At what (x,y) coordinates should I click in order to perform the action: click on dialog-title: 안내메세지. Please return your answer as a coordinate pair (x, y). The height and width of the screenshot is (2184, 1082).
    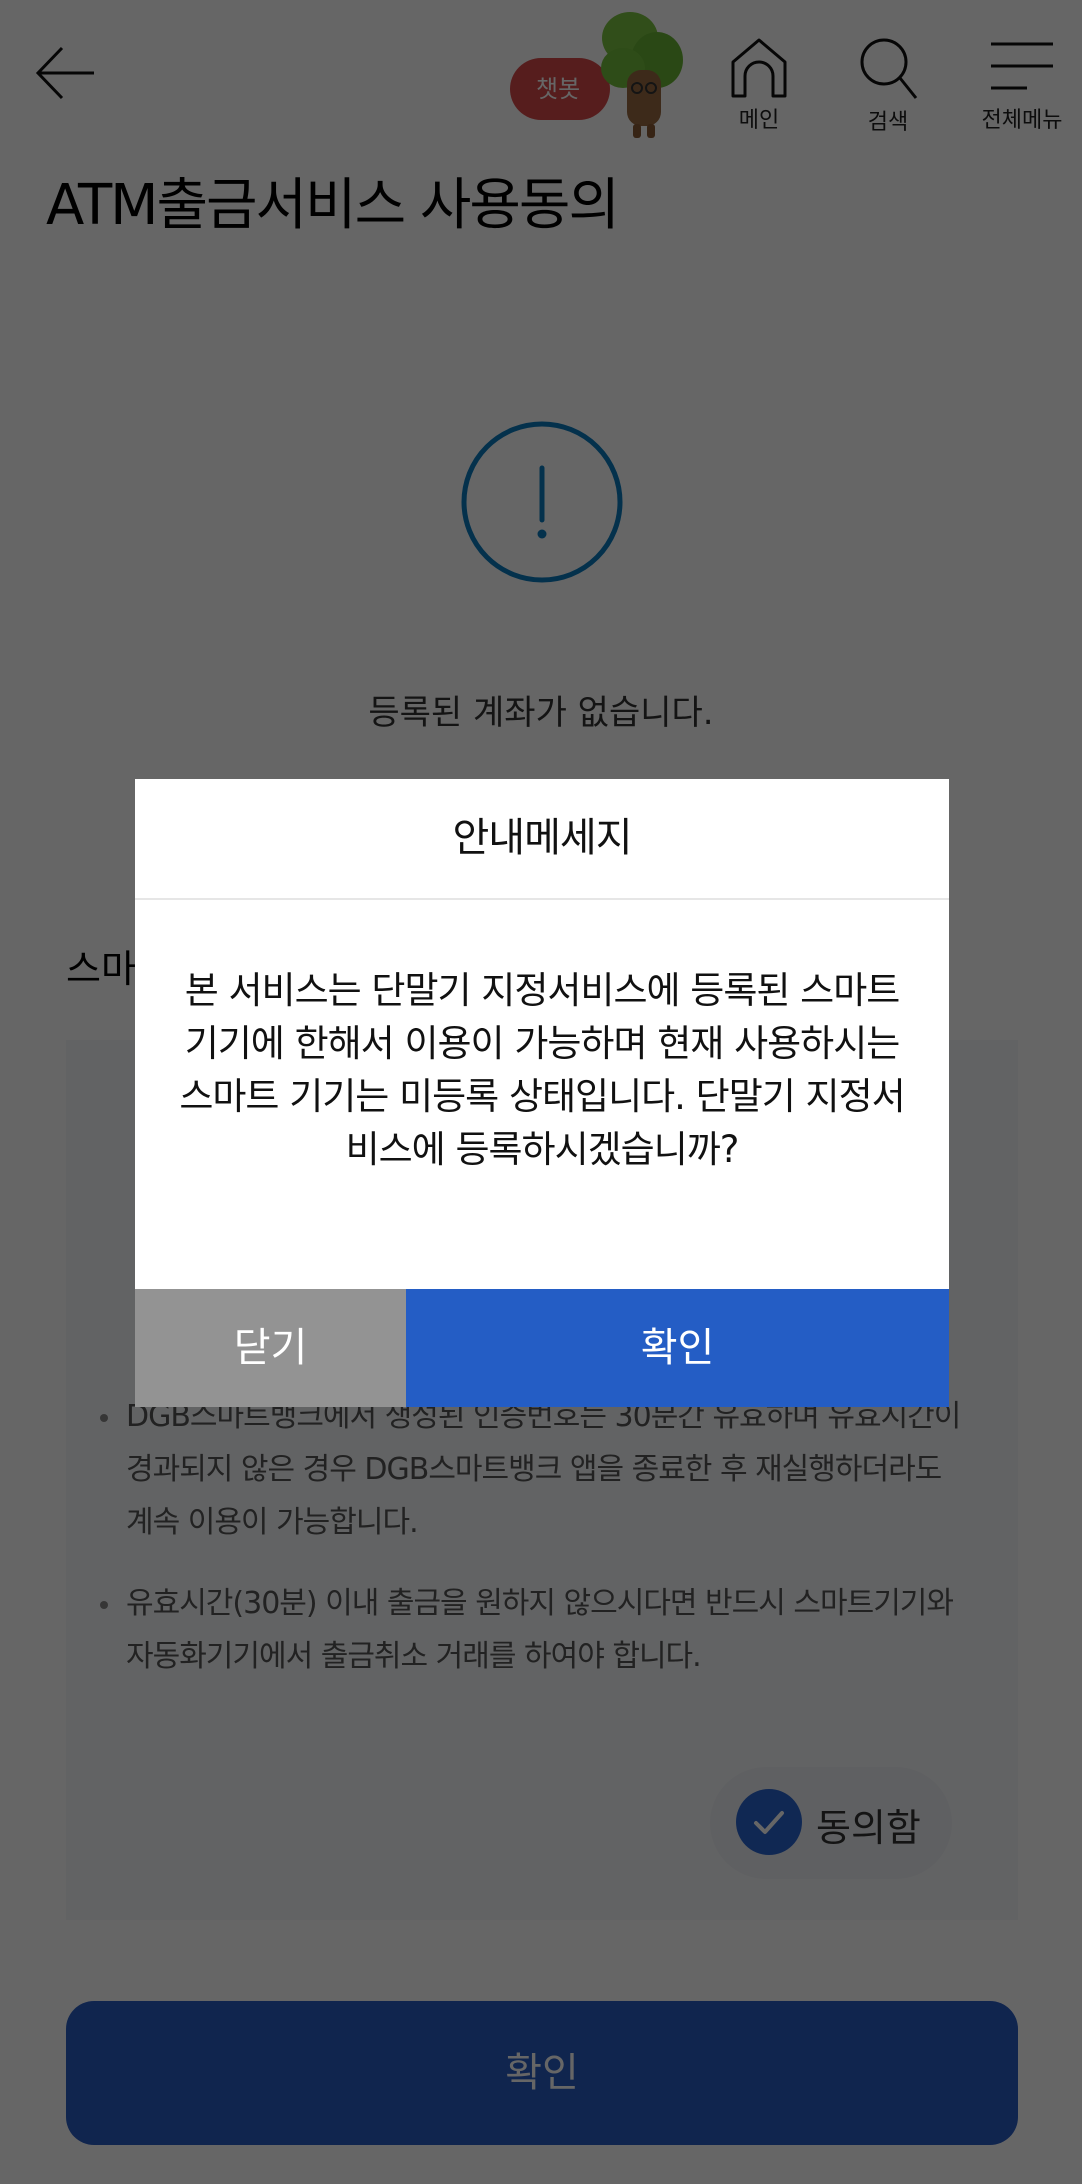
    Looking at the image, I should click on (542, 839).